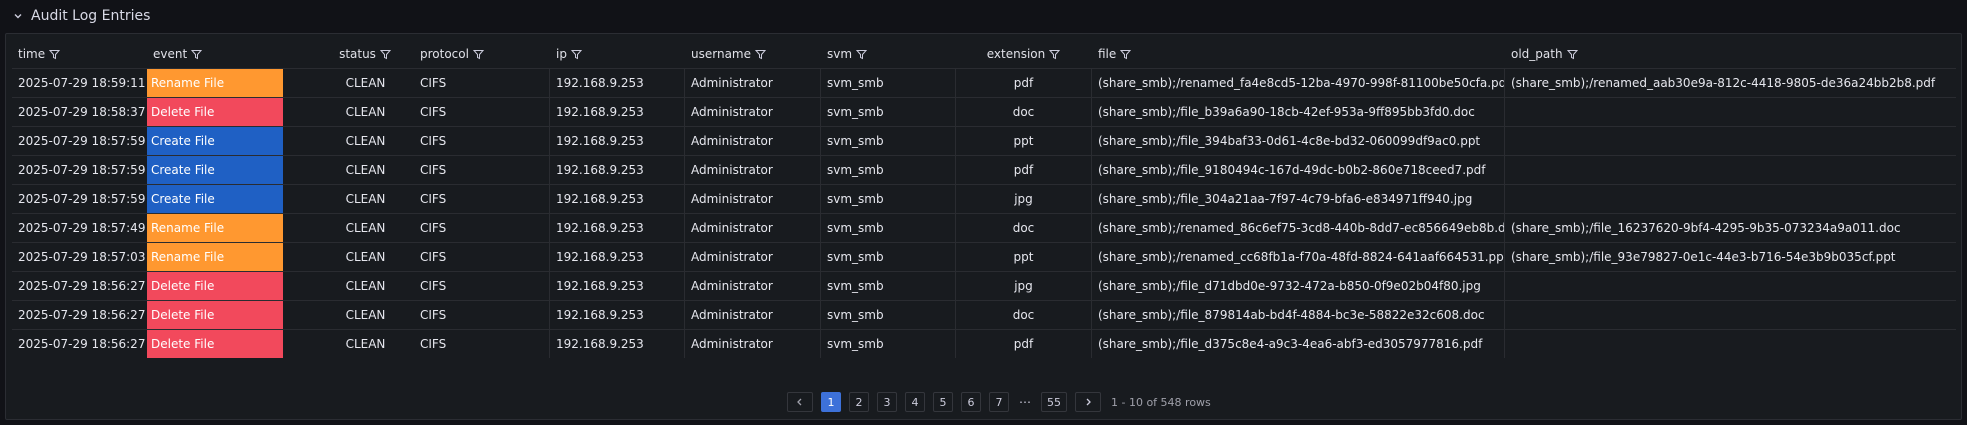 The width and height of the screenshot is (1967, 425). What do you see at coordinates (1730, 141) in the screenshot?
I see `cell-old-path` at bounding box center [1730, 141].